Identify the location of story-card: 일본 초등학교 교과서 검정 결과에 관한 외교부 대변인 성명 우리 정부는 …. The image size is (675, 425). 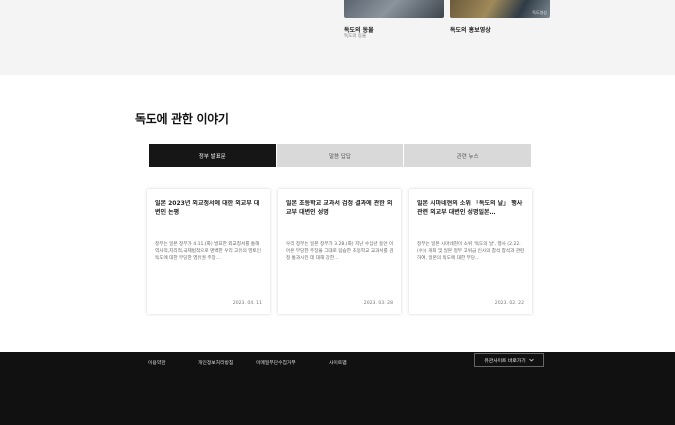
(339, 251).